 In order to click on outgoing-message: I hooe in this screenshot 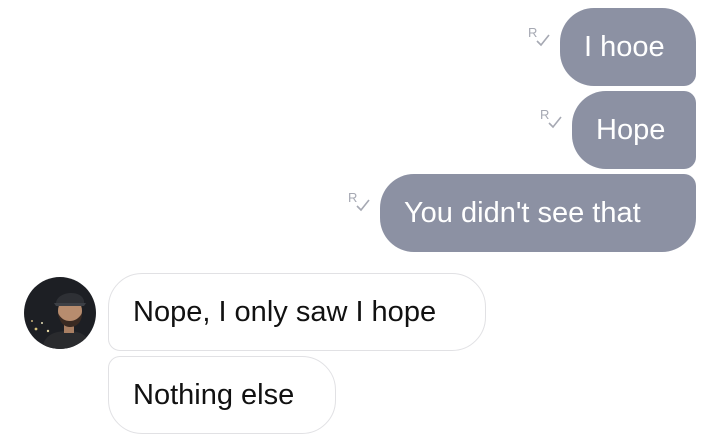, I will do `click(628, 47)`.